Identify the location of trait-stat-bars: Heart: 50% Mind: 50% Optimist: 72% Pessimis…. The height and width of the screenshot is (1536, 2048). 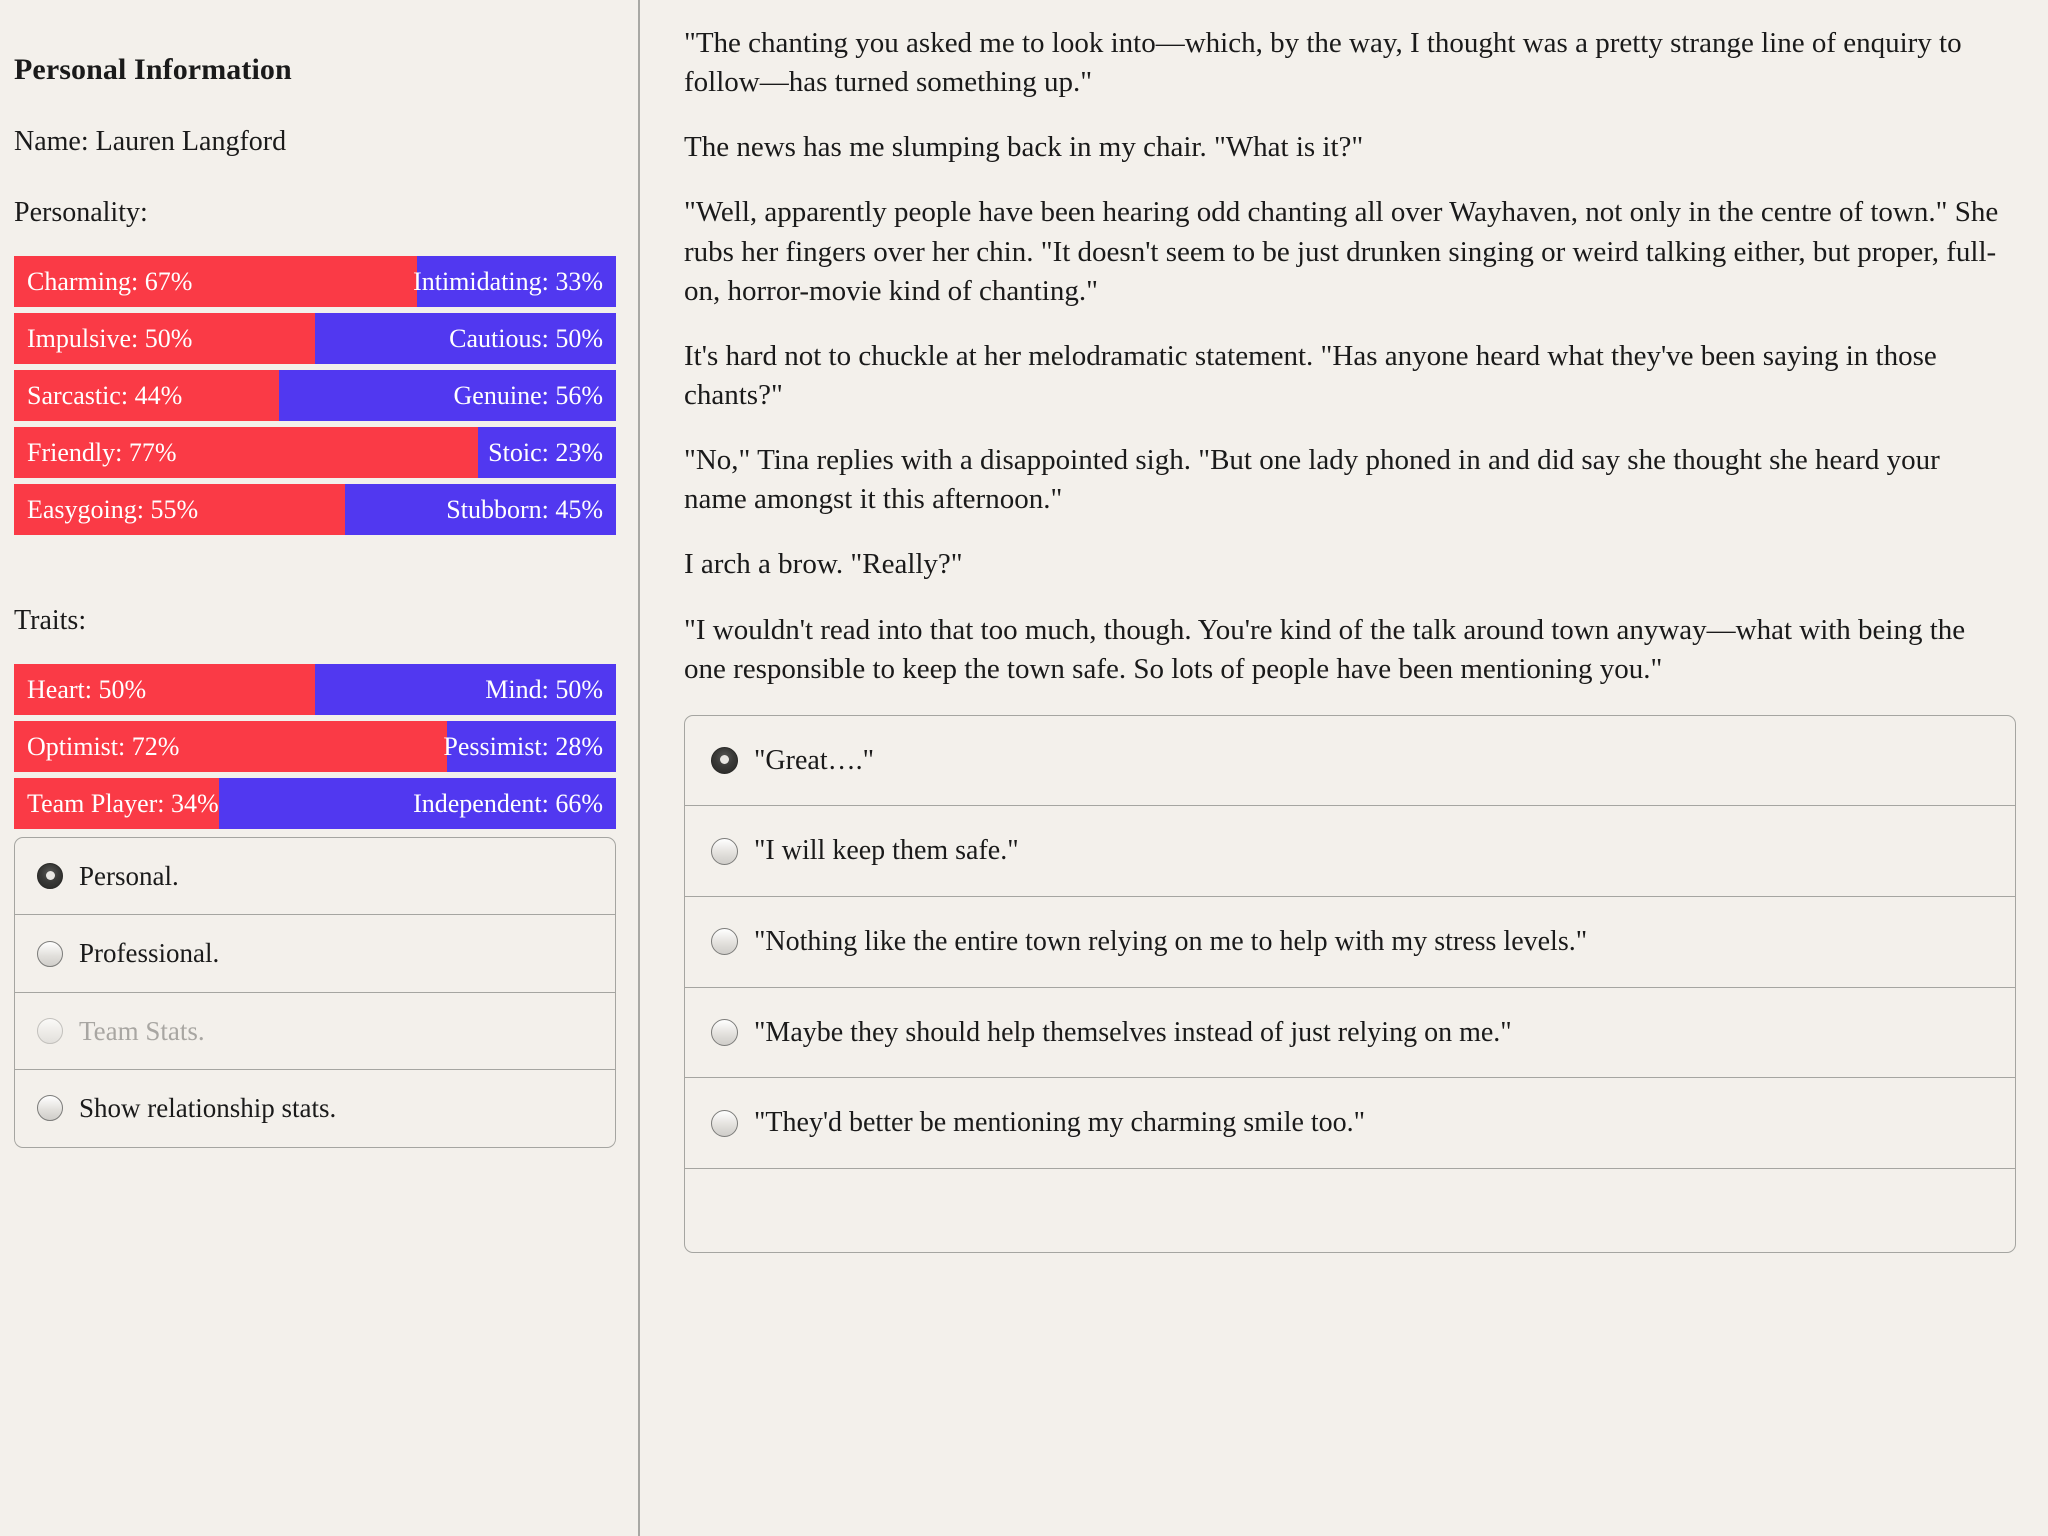
(315, 746).